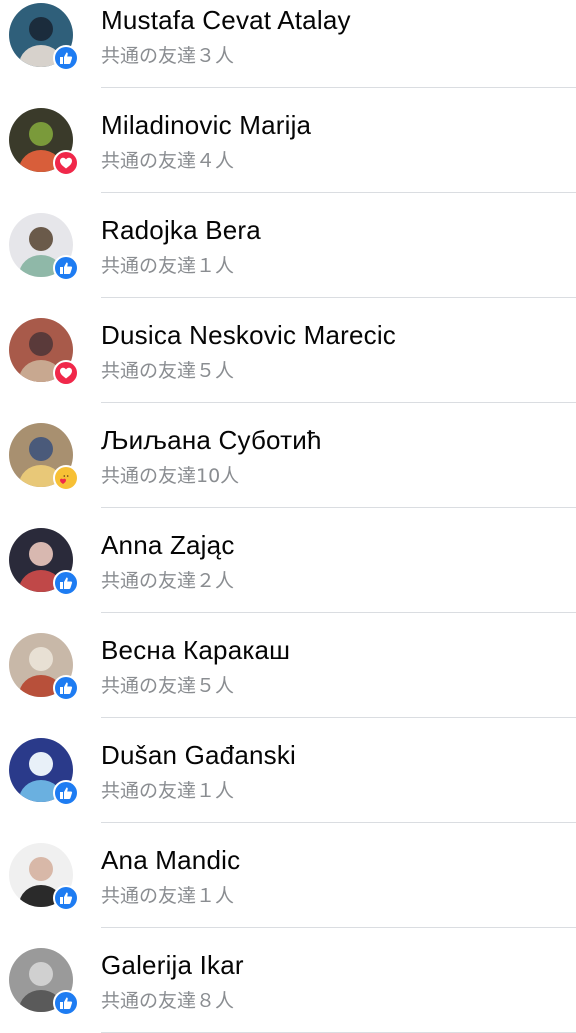 The height and width of the screenshot is (1033, 576). Describe the element at coordinates (288, 245) in the screenshot. I see `friend-row: Radojka Bera 共通の友達１人` at that location.